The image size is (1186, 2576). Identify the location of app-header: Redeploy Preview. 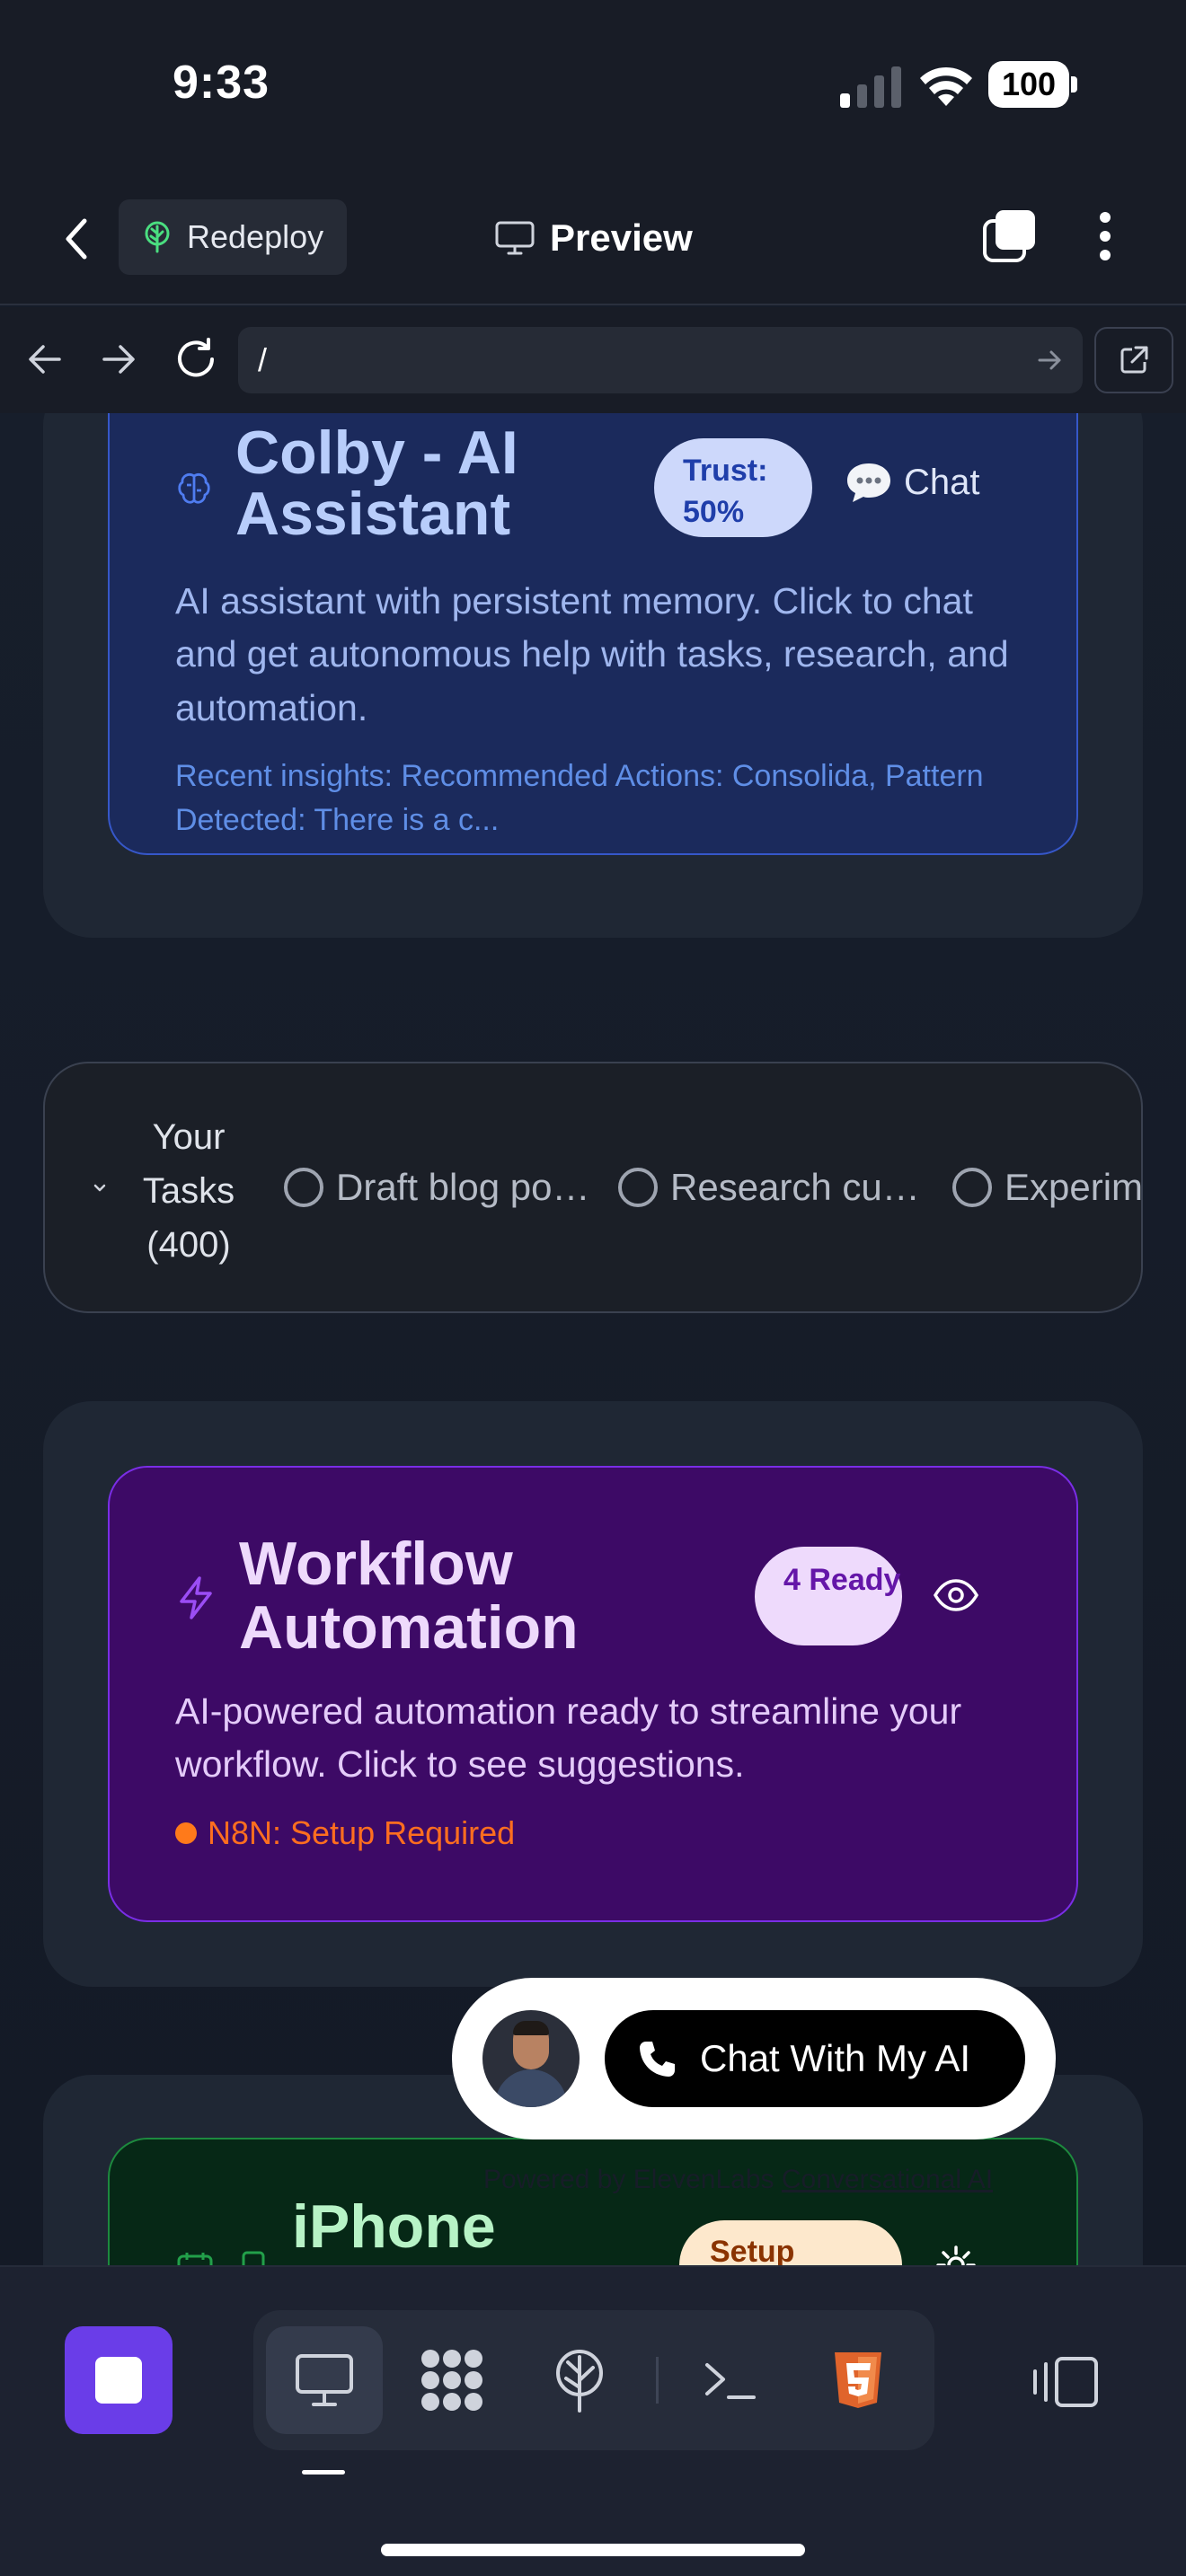
(593, 238).